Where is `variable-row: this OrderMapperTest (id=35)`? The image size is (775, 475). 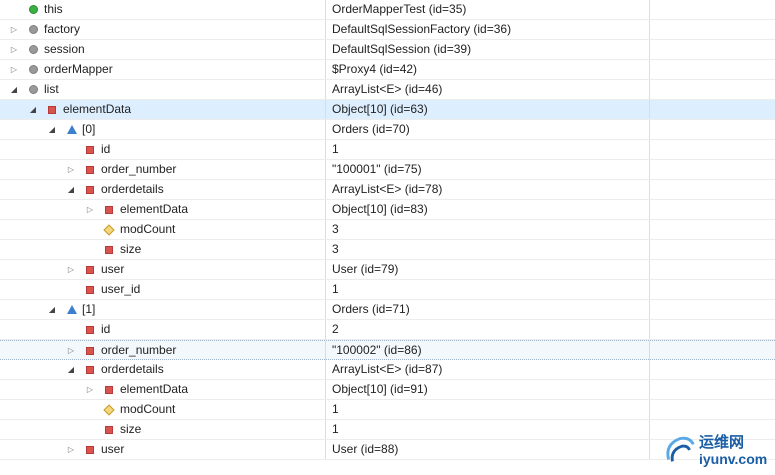 variable-row: this OrderMapperTest (id=35) is located at coordinates (387, 10).